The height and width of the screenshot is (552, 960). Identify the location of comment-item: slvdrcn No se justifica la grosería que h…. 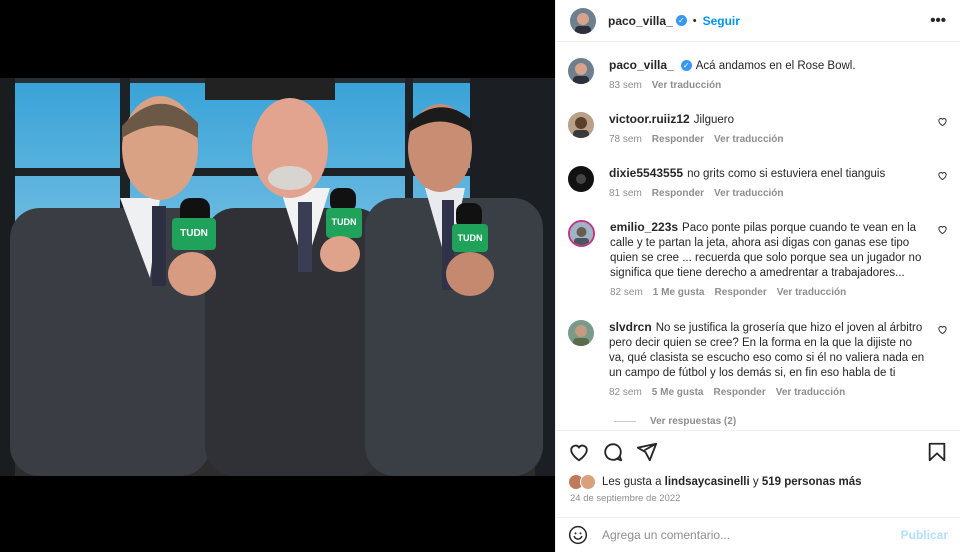
(758, 359).